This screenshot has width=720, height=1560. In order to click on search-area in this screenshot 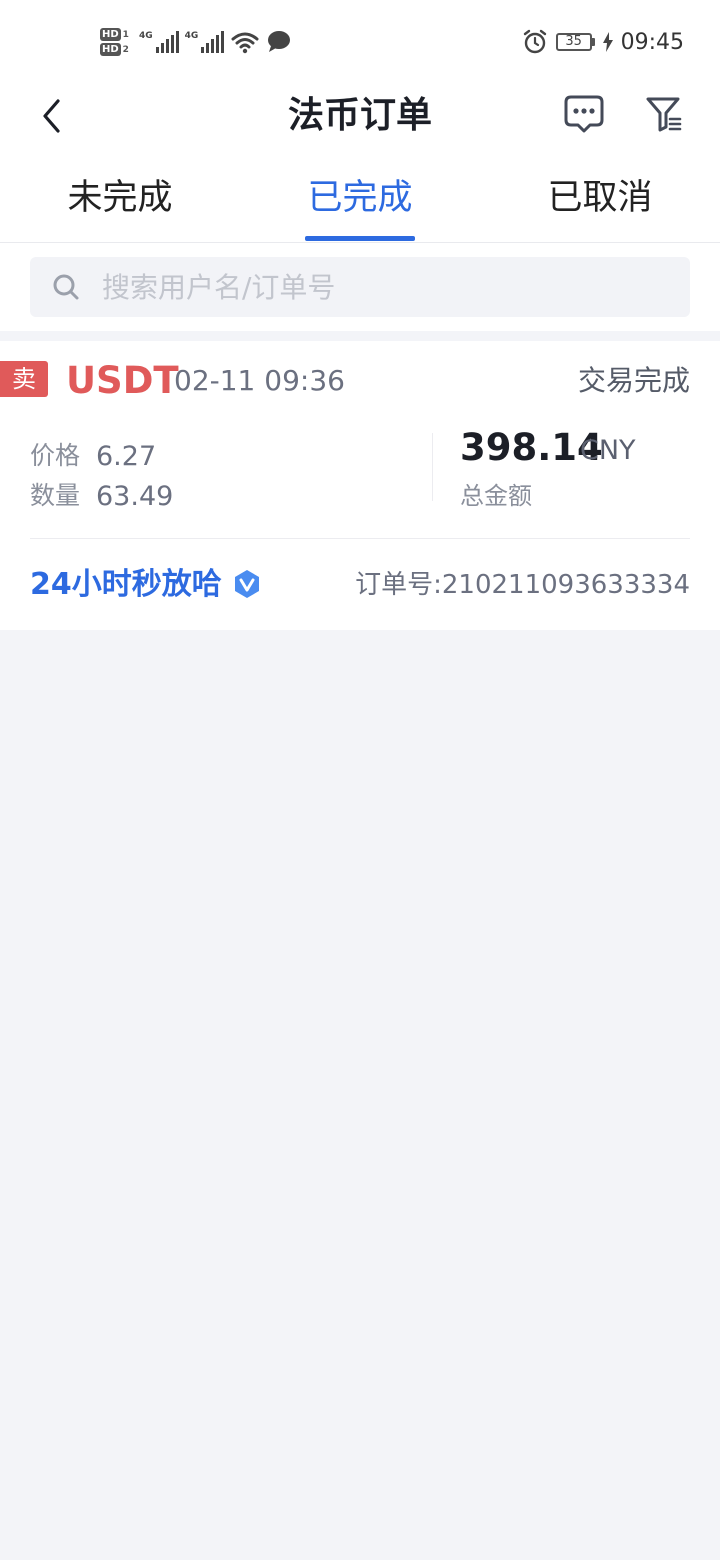, I will do `click(360, 287)`.